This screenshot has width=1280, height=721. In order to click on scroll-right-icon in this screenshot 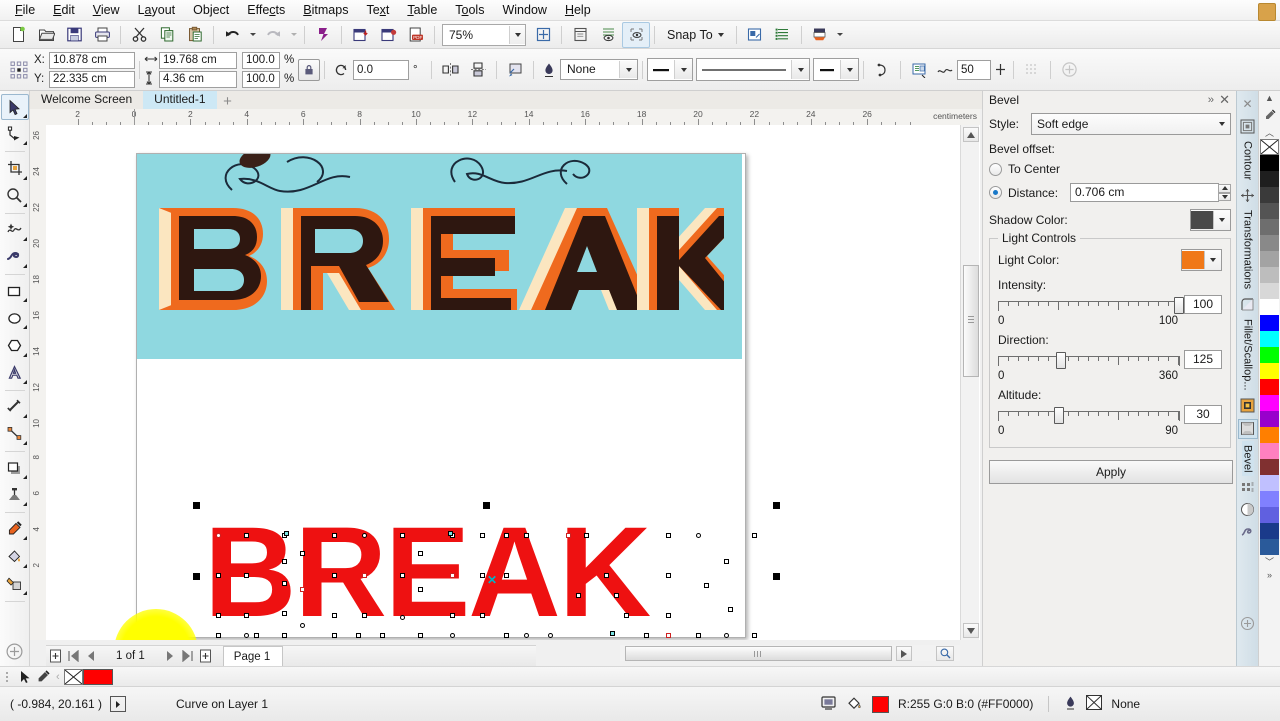, I will do `click(904, 653)`.